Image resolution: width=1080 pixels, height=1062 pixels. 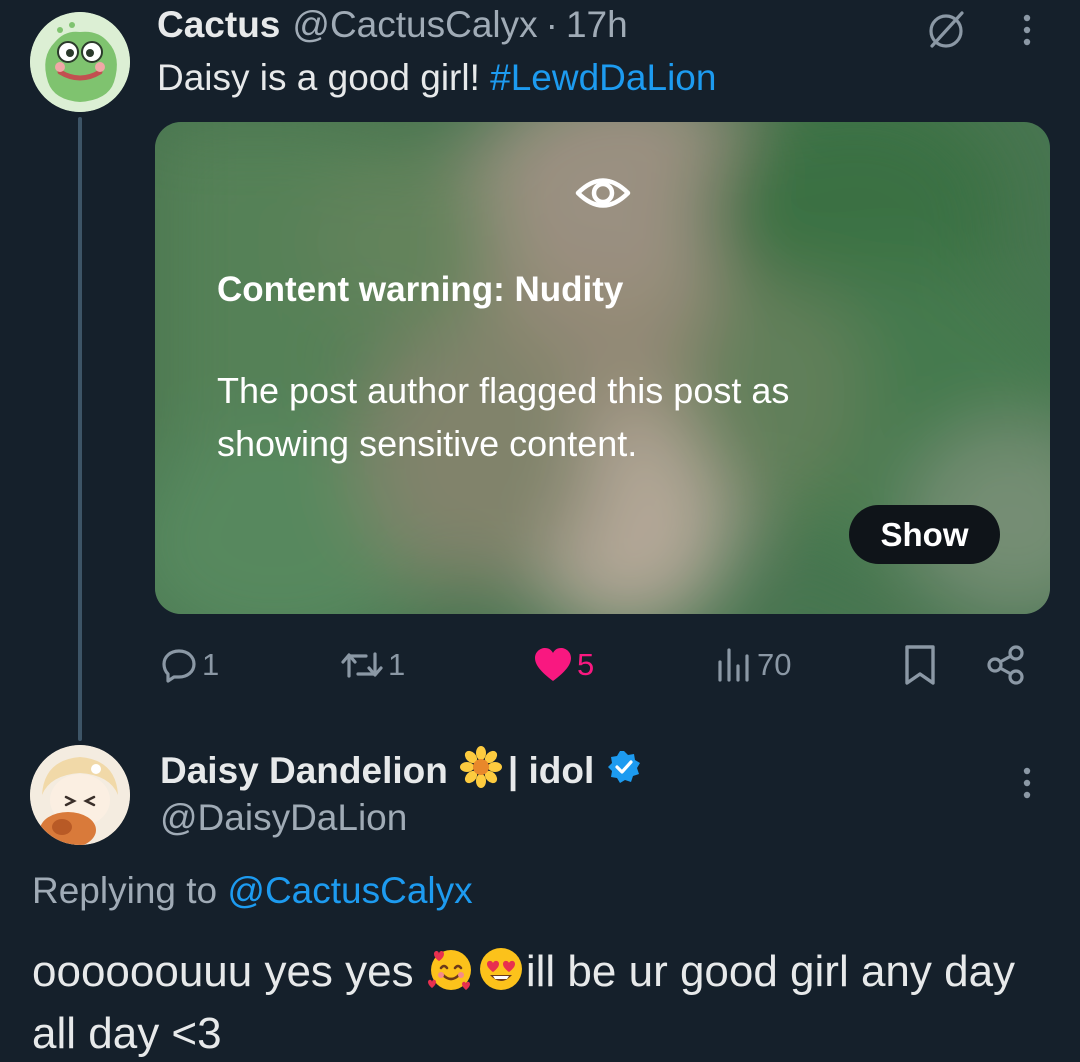 I want to click on tweet2-name-row: Daisy Dandelion | idol, so click(x=401, y=771).